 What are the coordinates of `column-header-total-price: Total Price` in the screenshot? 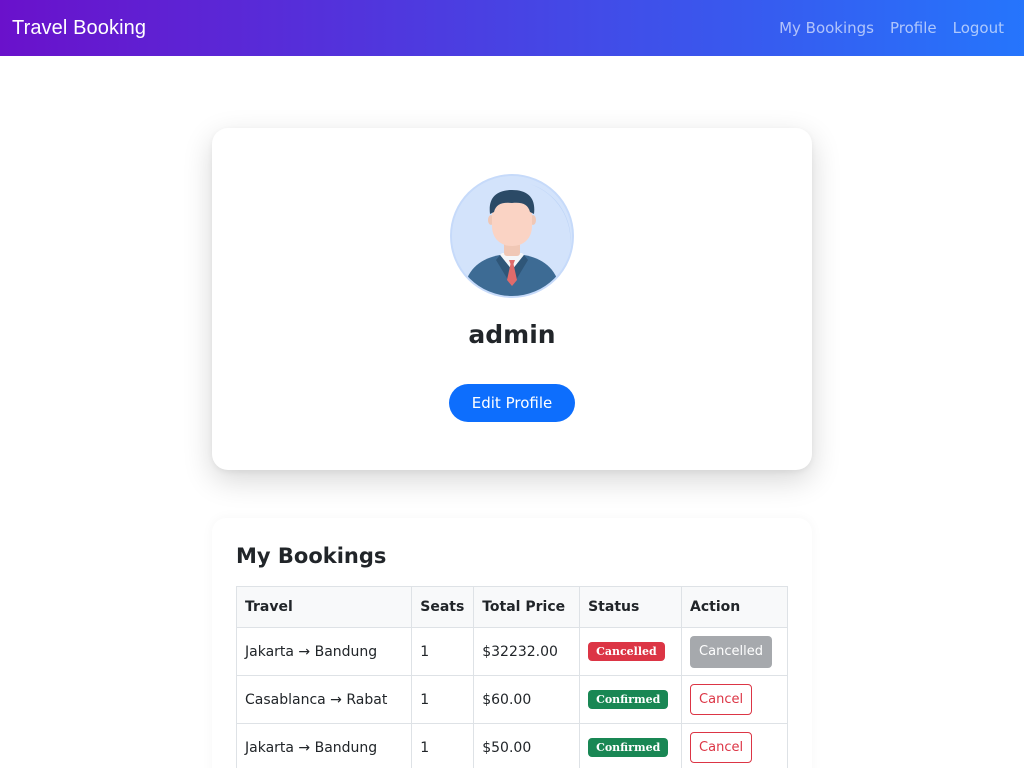 It's located at (527, 607).